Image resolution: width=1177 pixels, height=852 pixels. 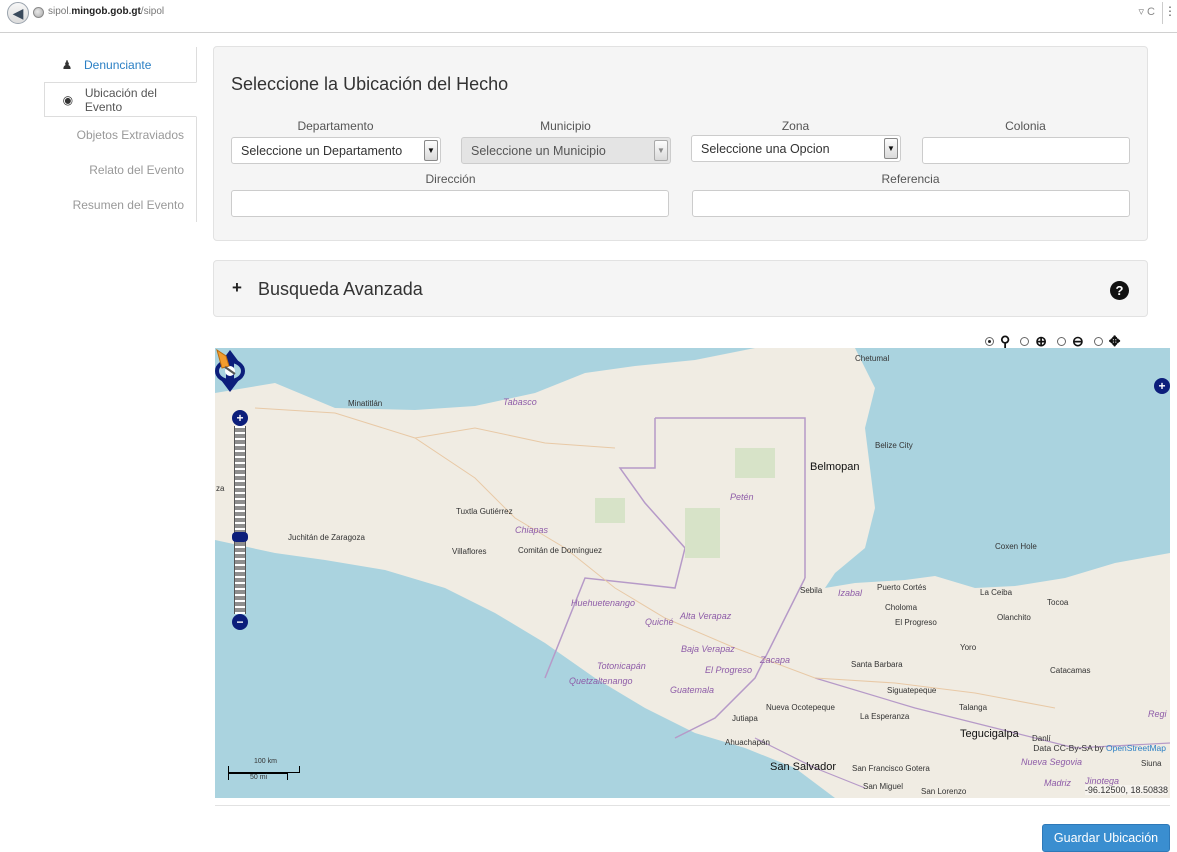 I want to click on attribution-text: Data CC-By-SA by, so click(x=1069, y=748).